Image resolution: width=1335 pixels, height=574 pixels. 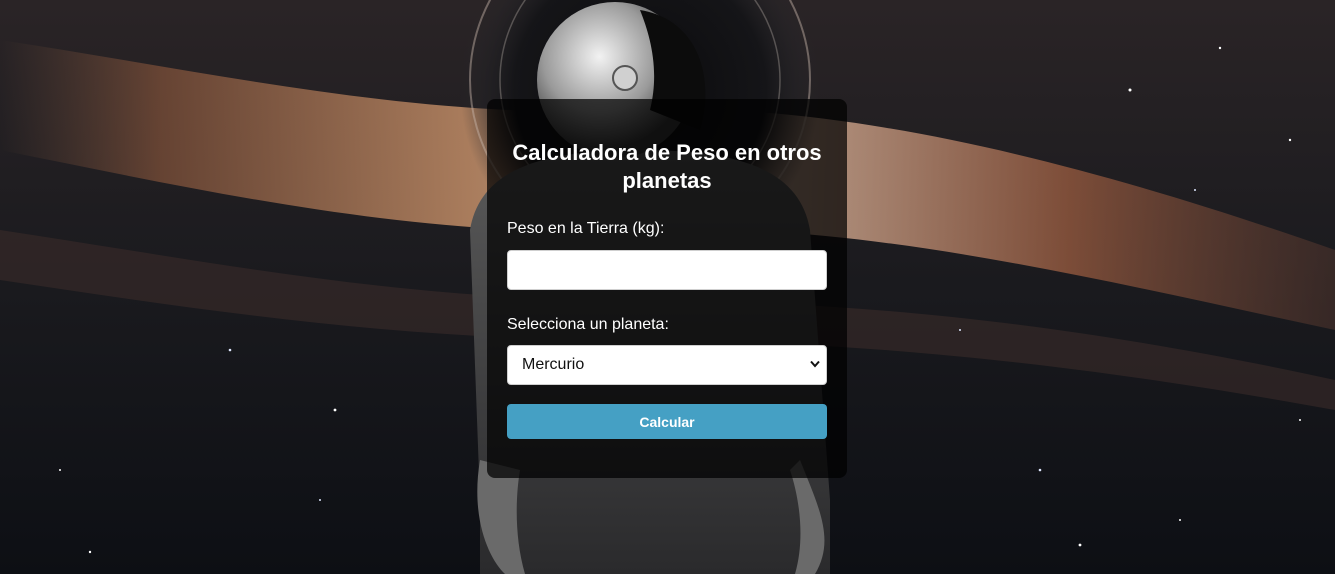 I want to click on weight-input, so click(x=667, y=270).